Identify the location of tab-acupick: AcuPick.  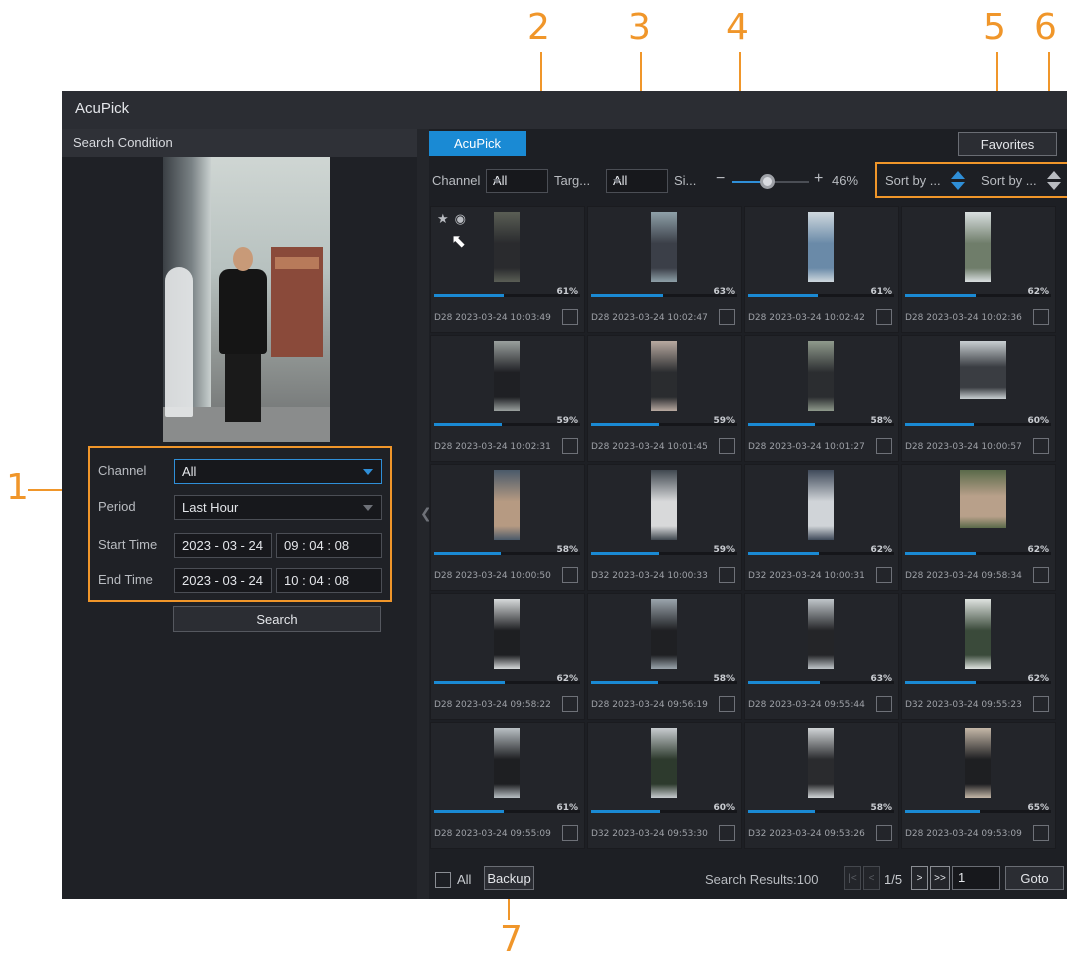
(477, 143).